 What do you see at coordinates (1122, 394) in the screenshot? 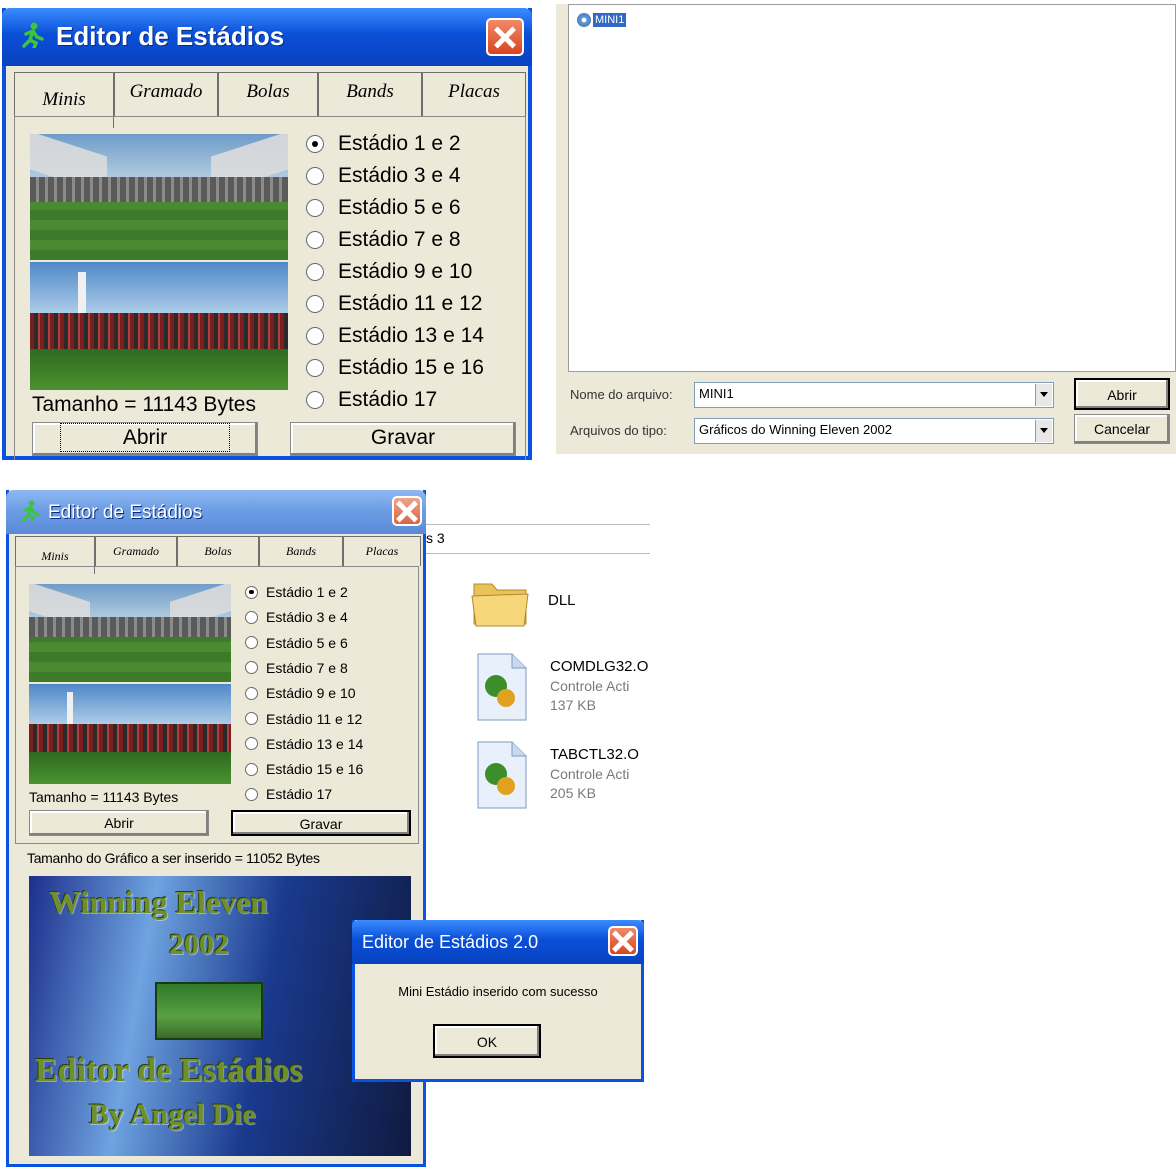
I see `dialog-open-button: Abrir` at bounding box center [1122, 394].